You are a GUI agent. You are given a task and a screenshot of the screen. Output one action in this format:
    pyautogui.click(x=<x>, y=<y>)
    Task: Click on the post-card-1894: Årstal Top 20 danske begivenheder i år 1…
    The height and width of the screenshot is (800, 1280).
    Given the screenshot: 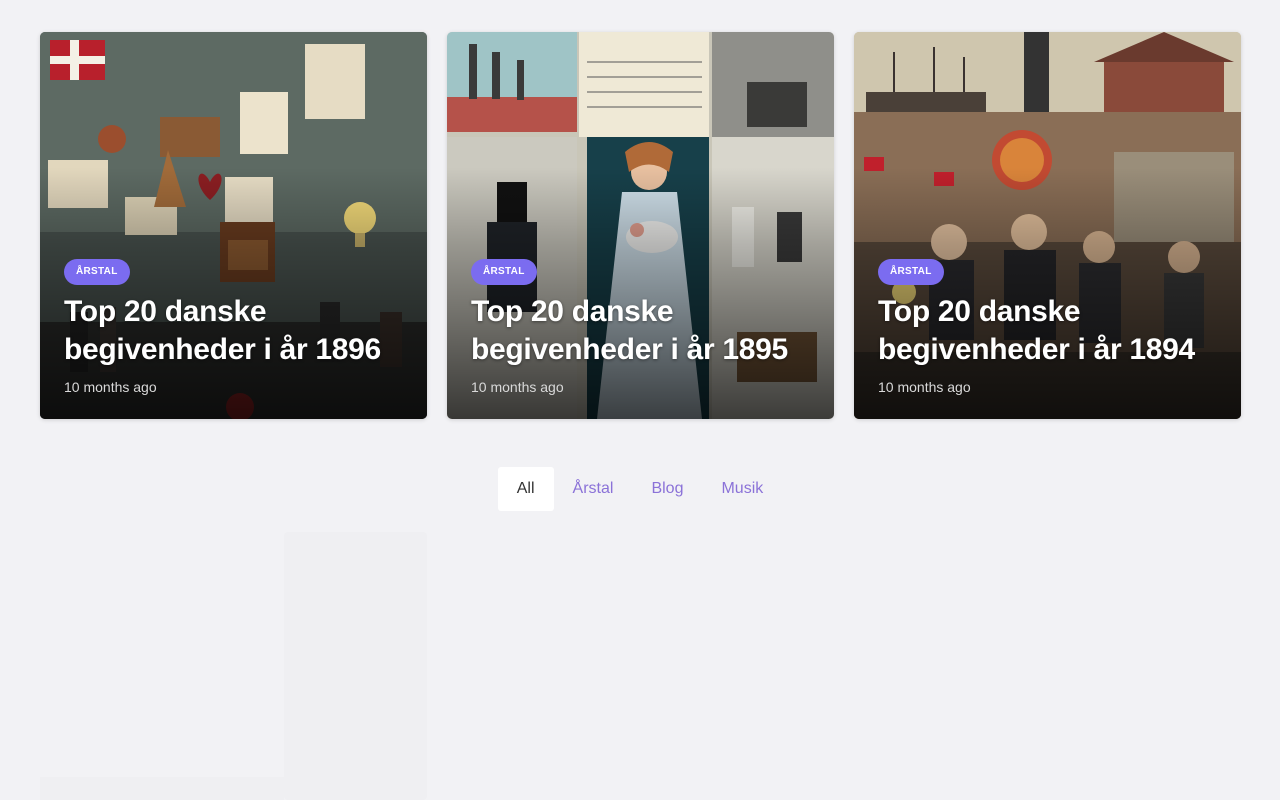 What is the action you would take?
    pyautogui.click(x=1047, y=225)
    